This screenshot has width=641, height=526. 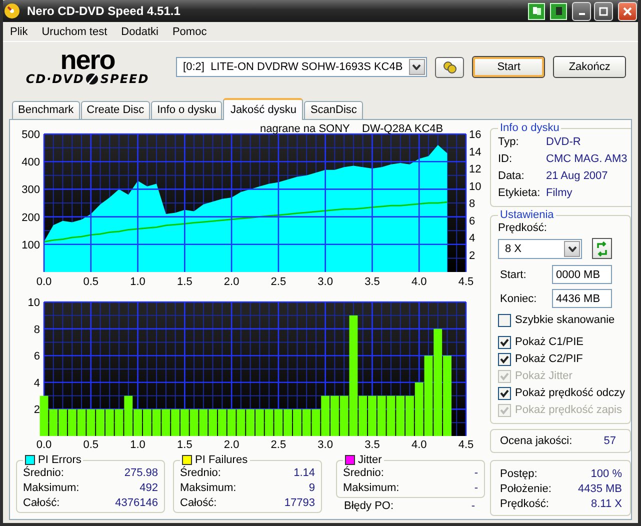 I want to click on stat-value: 492, so click(x=149, y=488).